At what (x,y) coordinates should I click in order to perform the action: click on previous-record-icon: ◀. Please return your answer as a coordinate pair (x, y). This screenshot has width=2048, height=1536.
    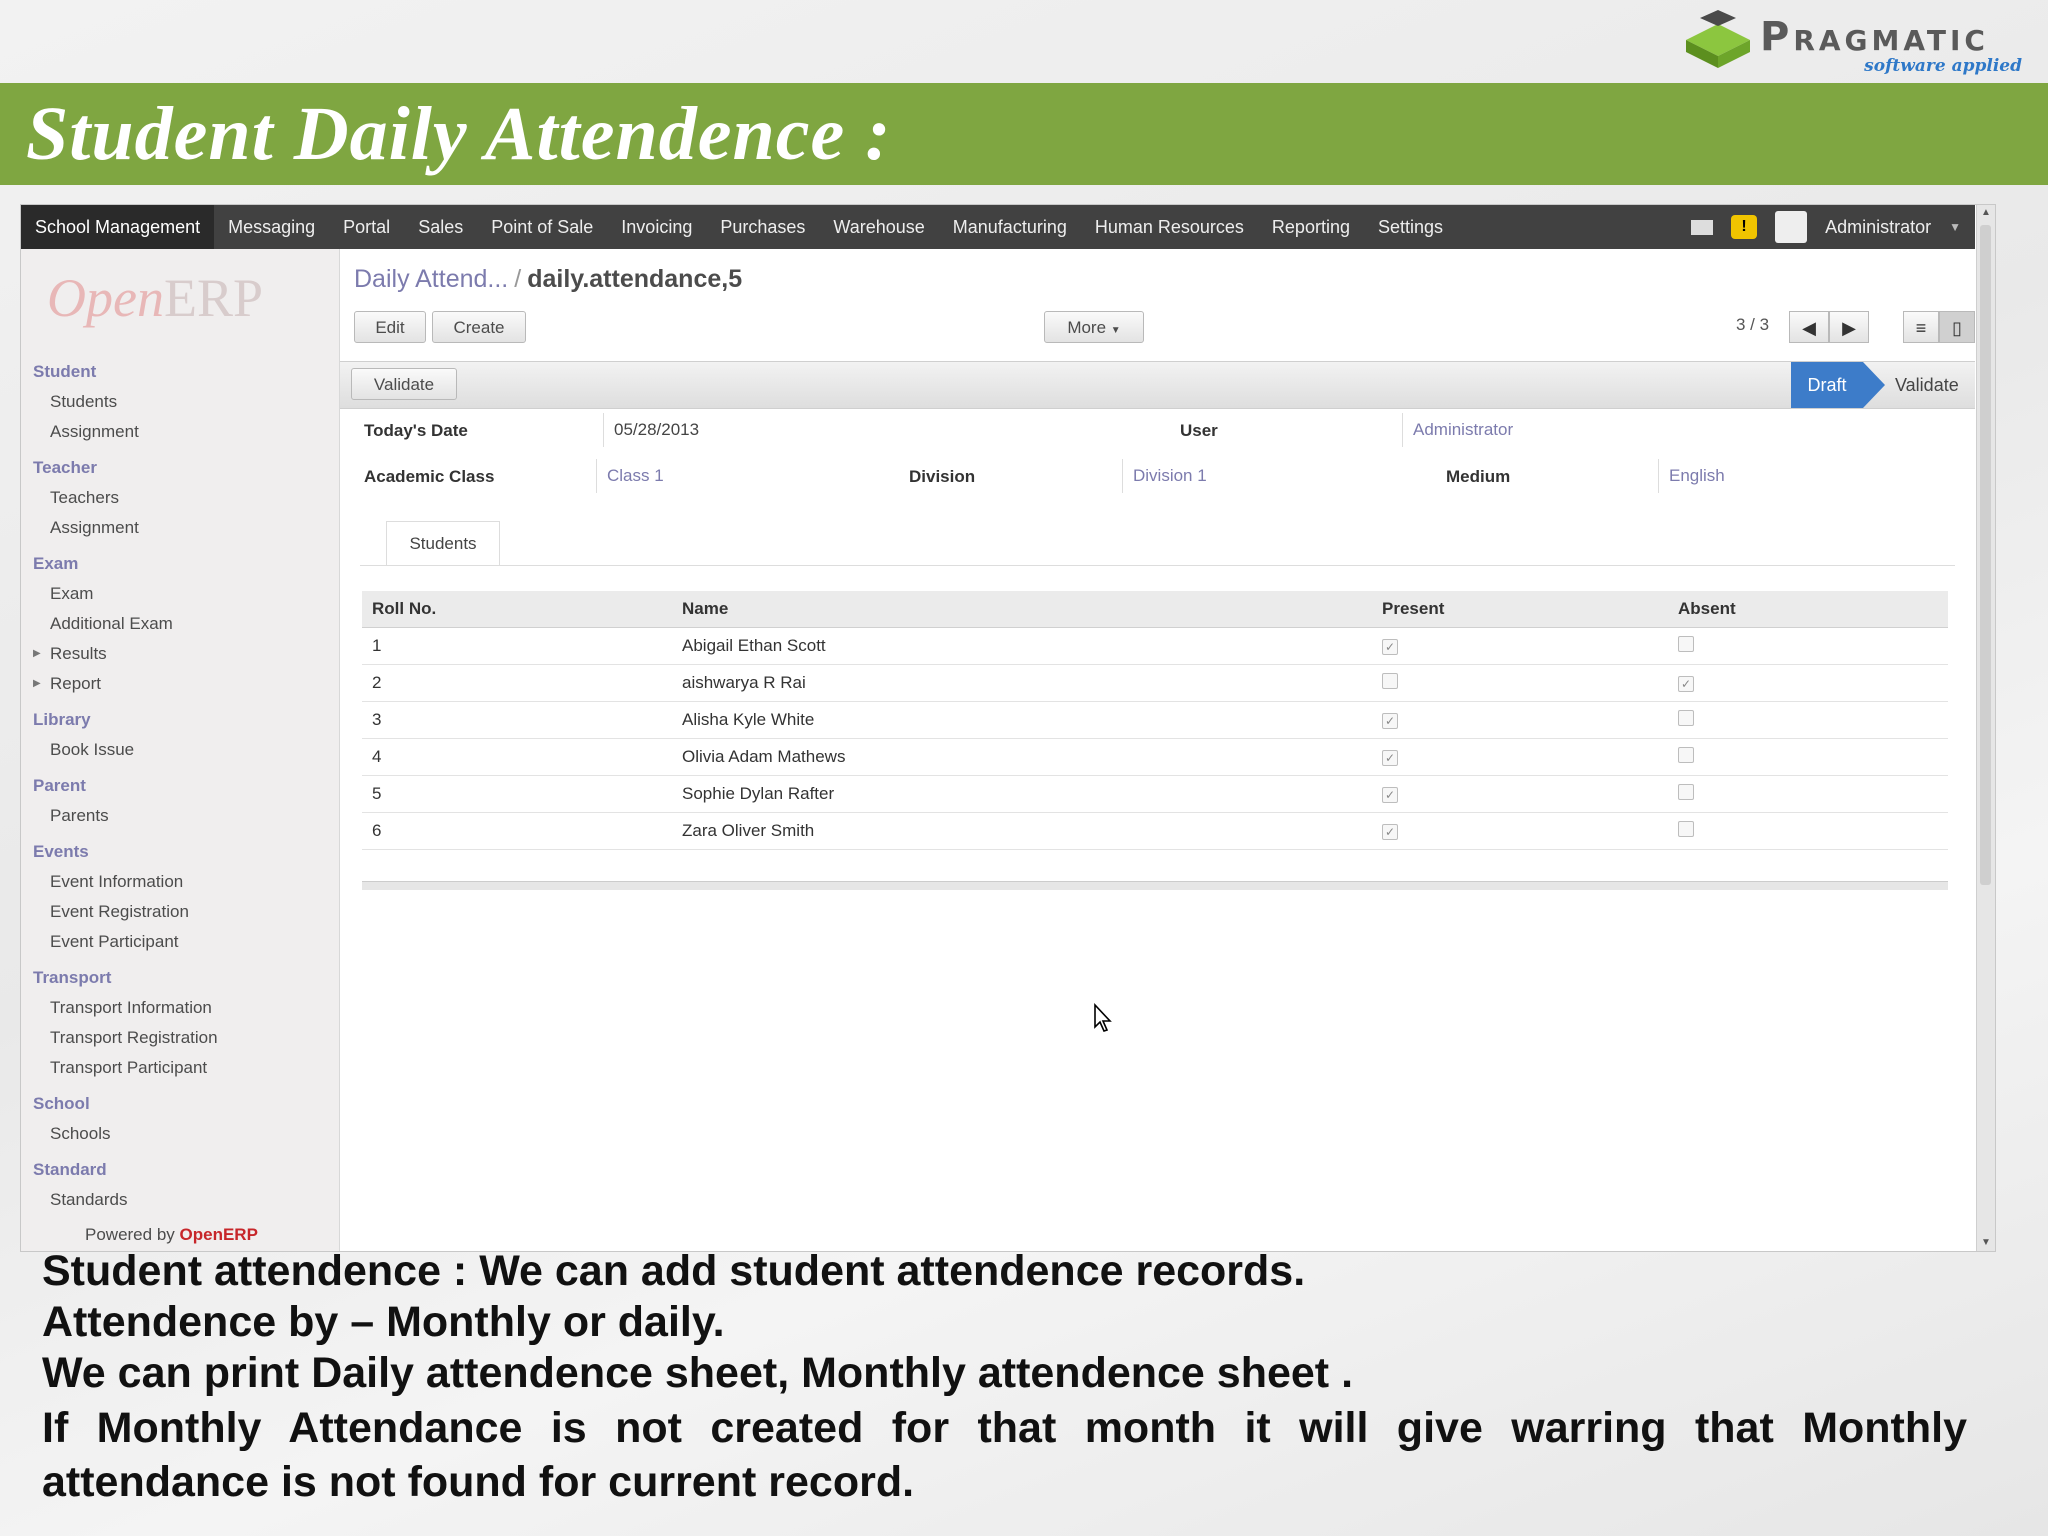
    Looking at the image, I should click on (1809, 327).